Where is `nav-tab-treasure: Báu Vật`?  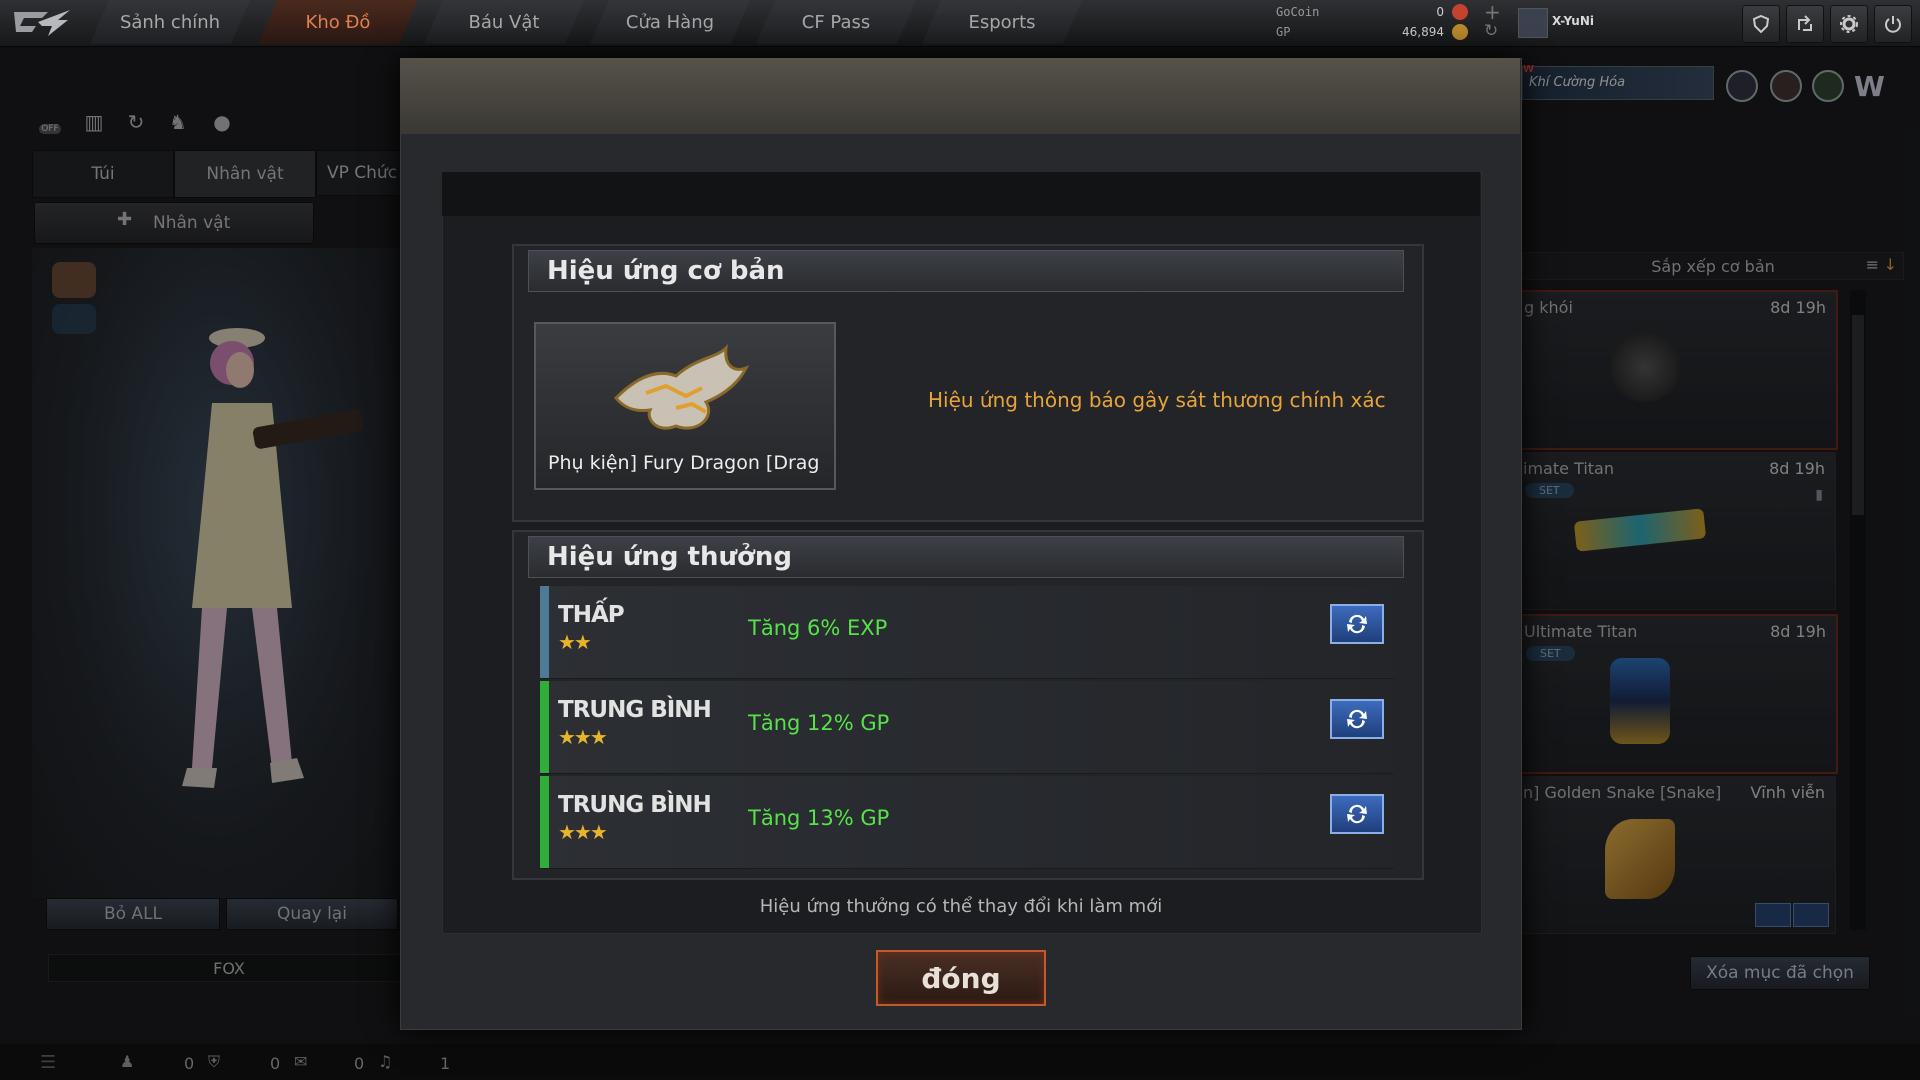 nav-tab-treasure: Báu Vật is located at coordinates (504, 22).